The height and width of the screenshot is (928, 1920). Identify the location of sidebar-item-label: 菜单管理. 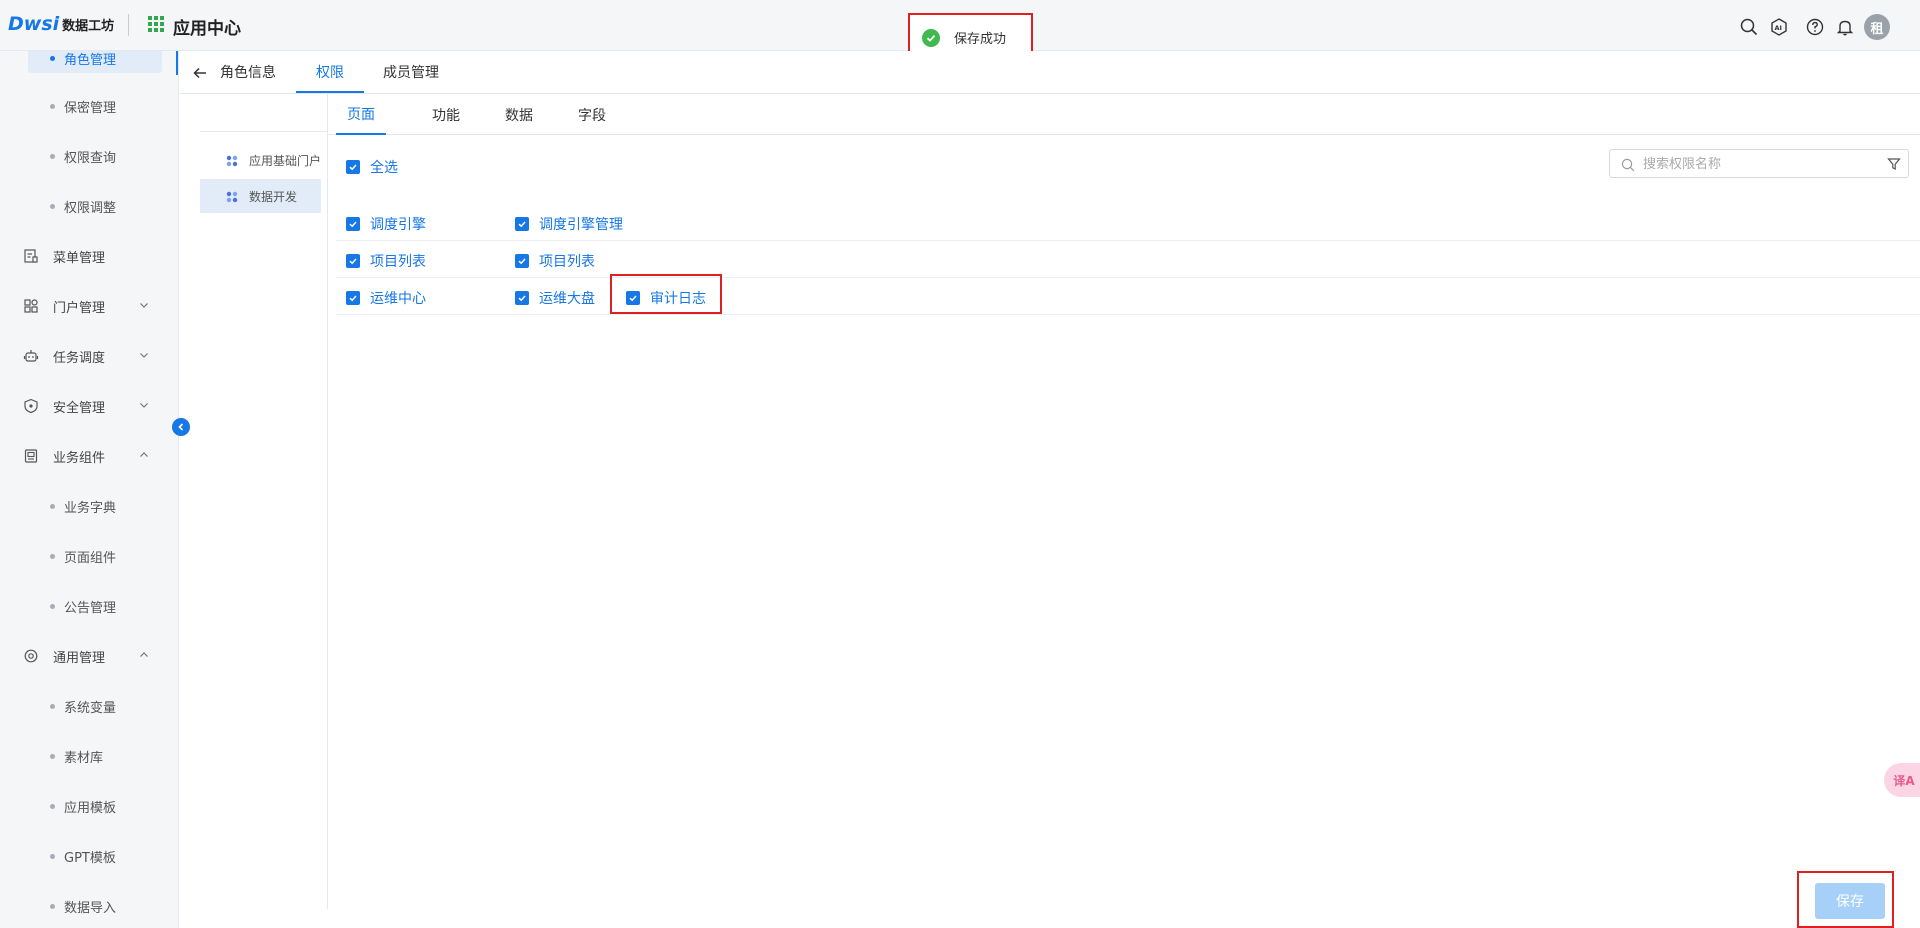
(79, 258).